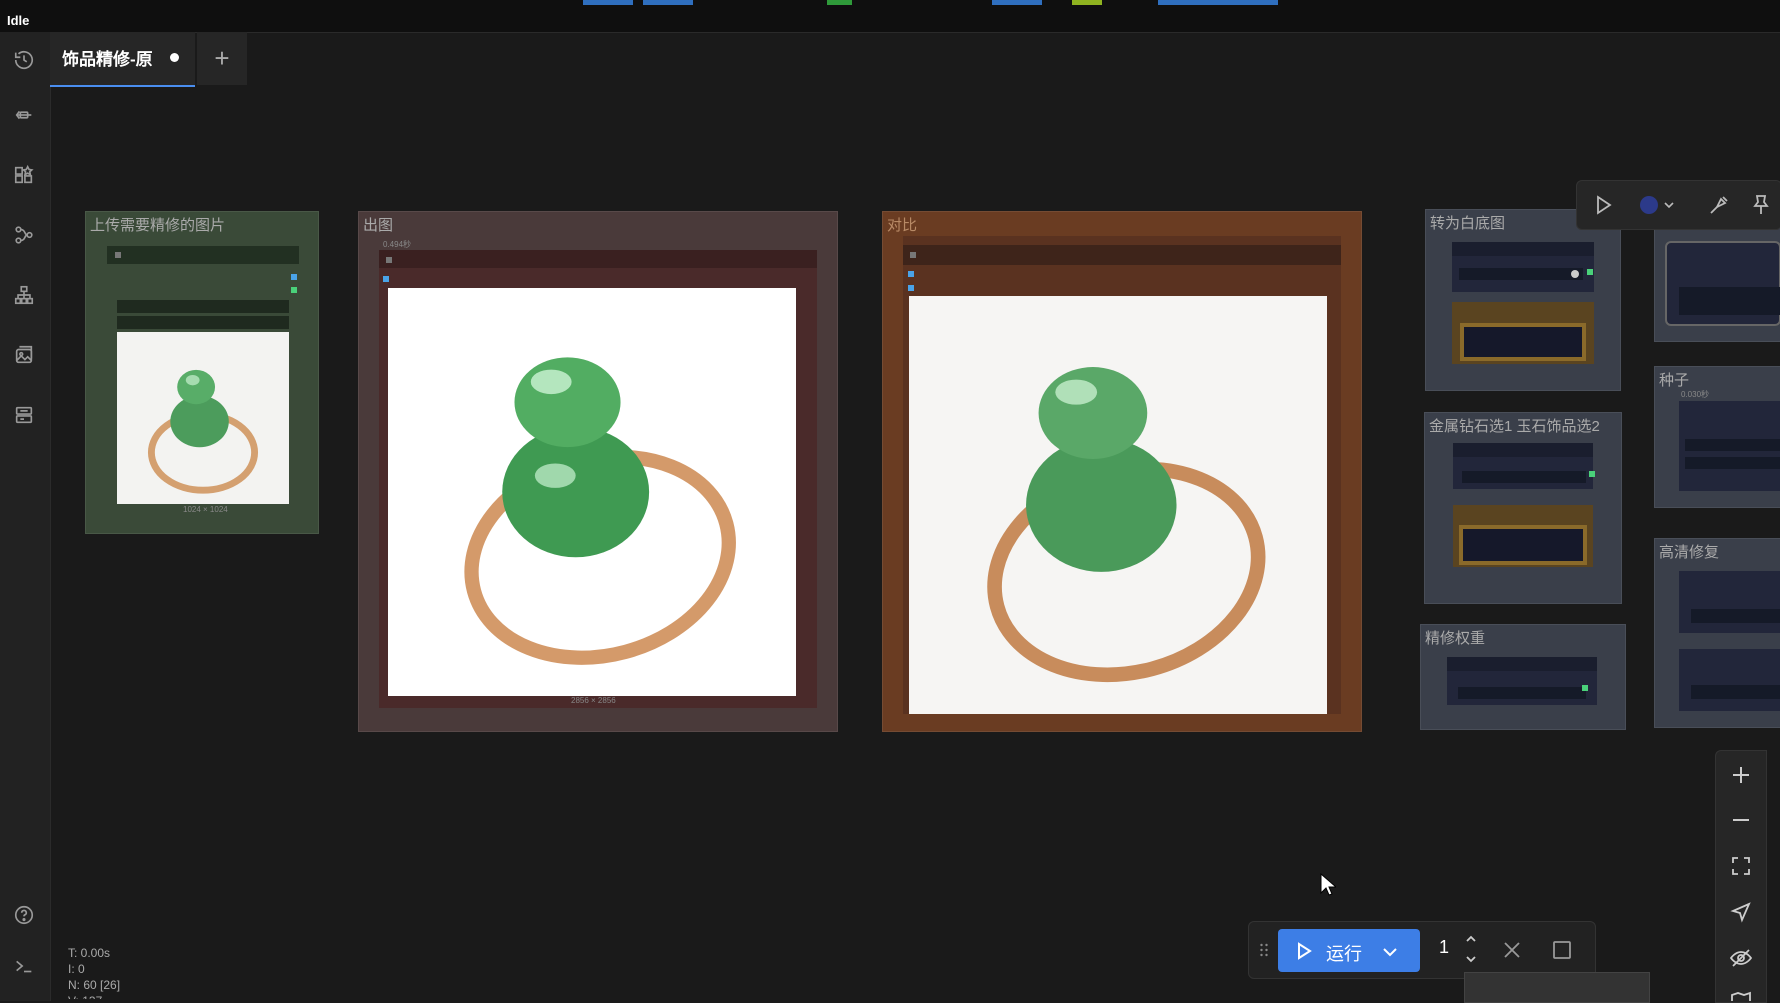  I want to click on group-weight: 精修权重, so click(1523, 677).